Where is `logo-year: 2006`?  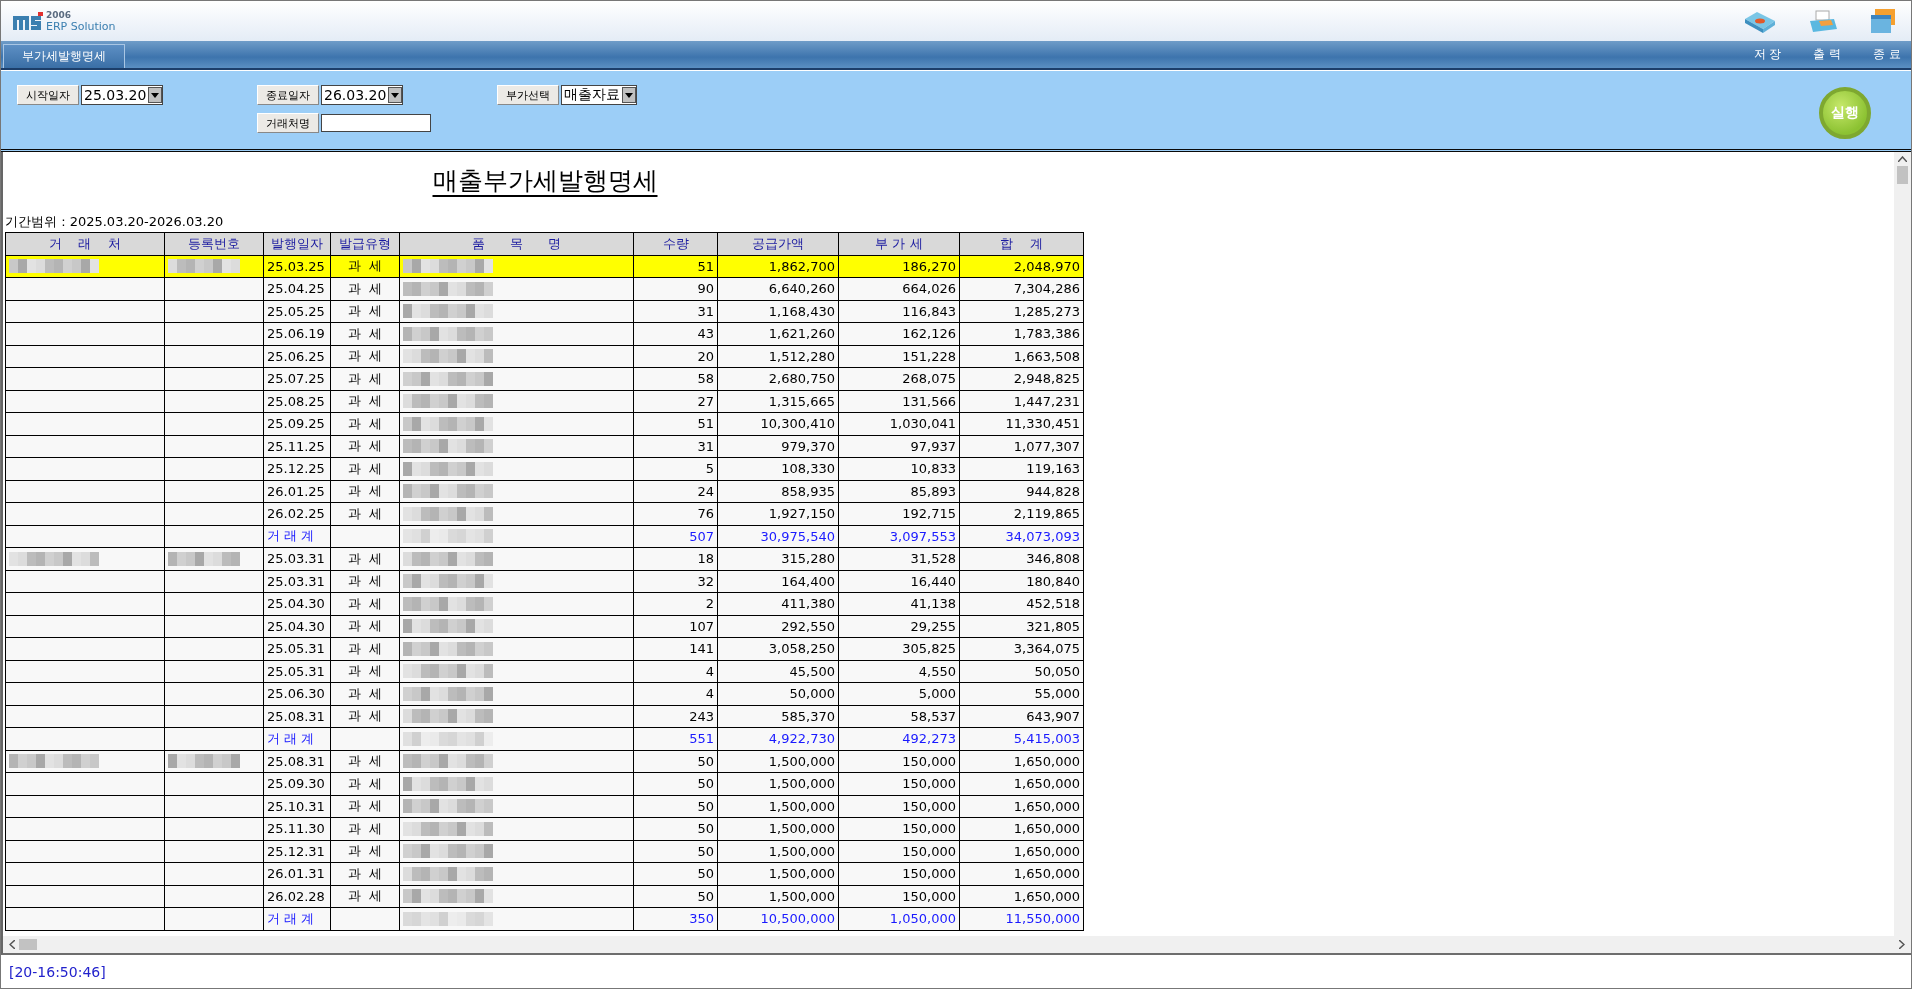 logo-year: 2006 is located at coordinates (59, 15).